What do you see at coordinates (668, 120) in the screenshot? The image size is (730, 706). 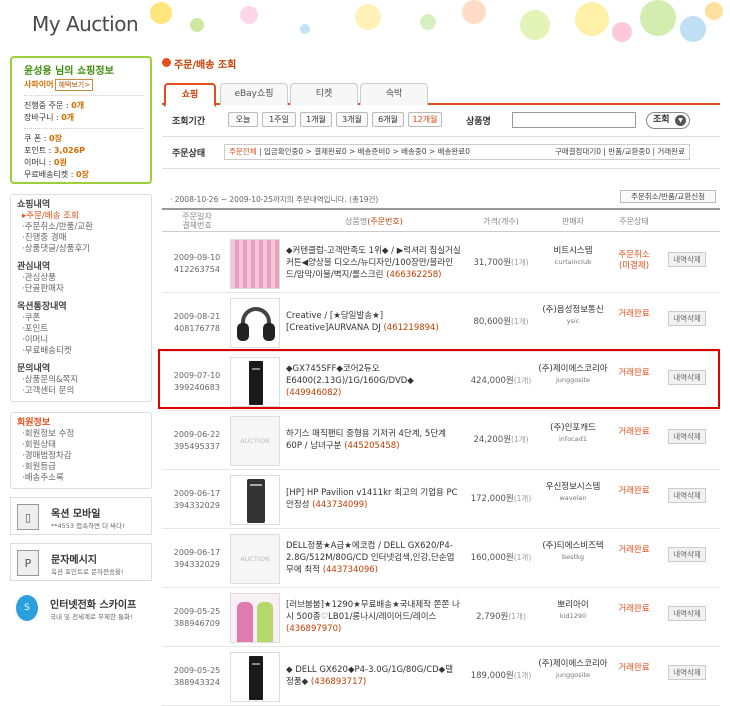 I see `search-button: 조회 ▼` at bounding box center [668, 120].